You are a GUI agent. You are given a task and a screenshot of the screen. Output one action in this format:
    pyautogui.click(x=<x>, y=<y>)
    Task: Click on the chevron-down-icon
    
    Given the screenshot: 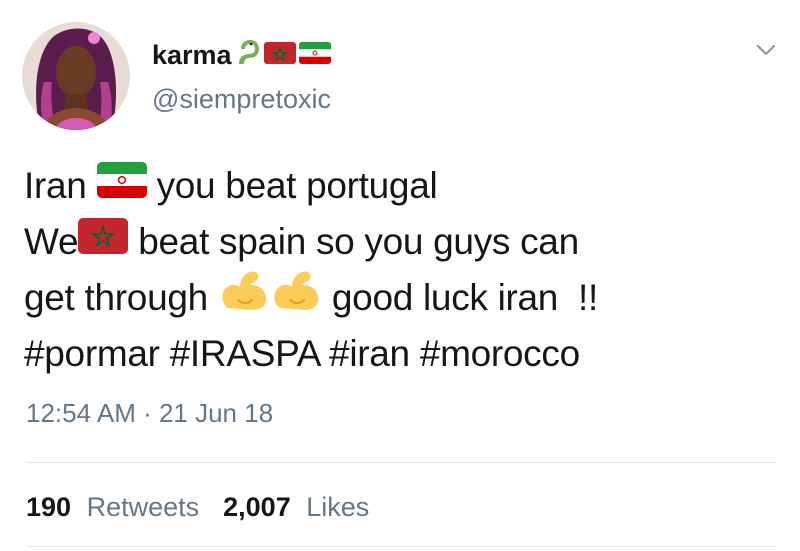 What is the action you would take?
    pyautogui.click(x=766, y=50)
    